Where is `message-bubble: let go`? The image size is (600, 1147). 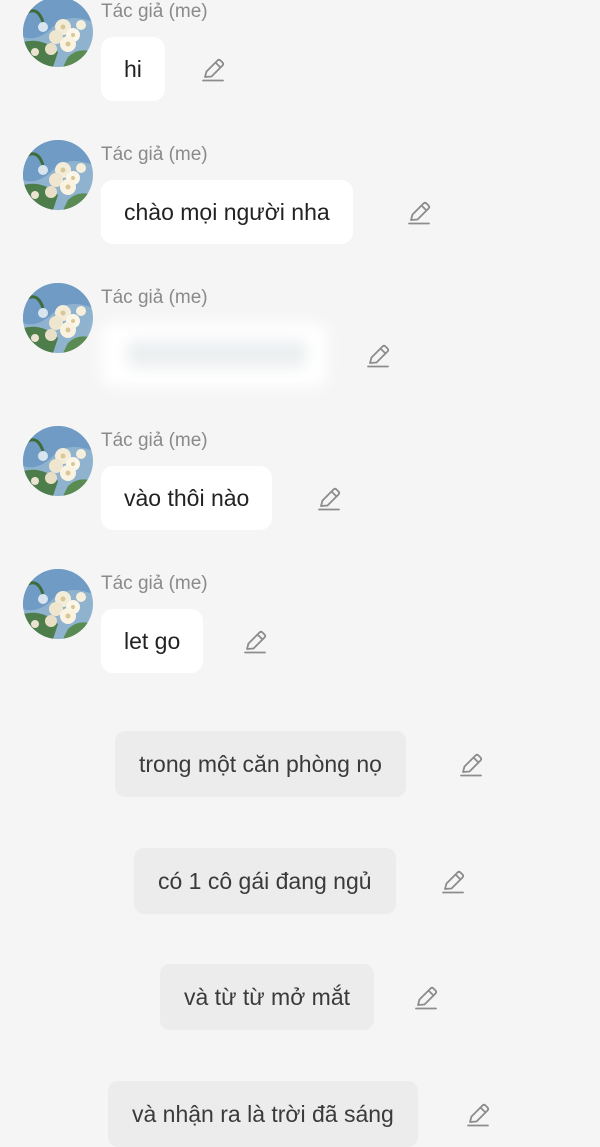
message-bubble: let go is located at coordinates (152, 641).